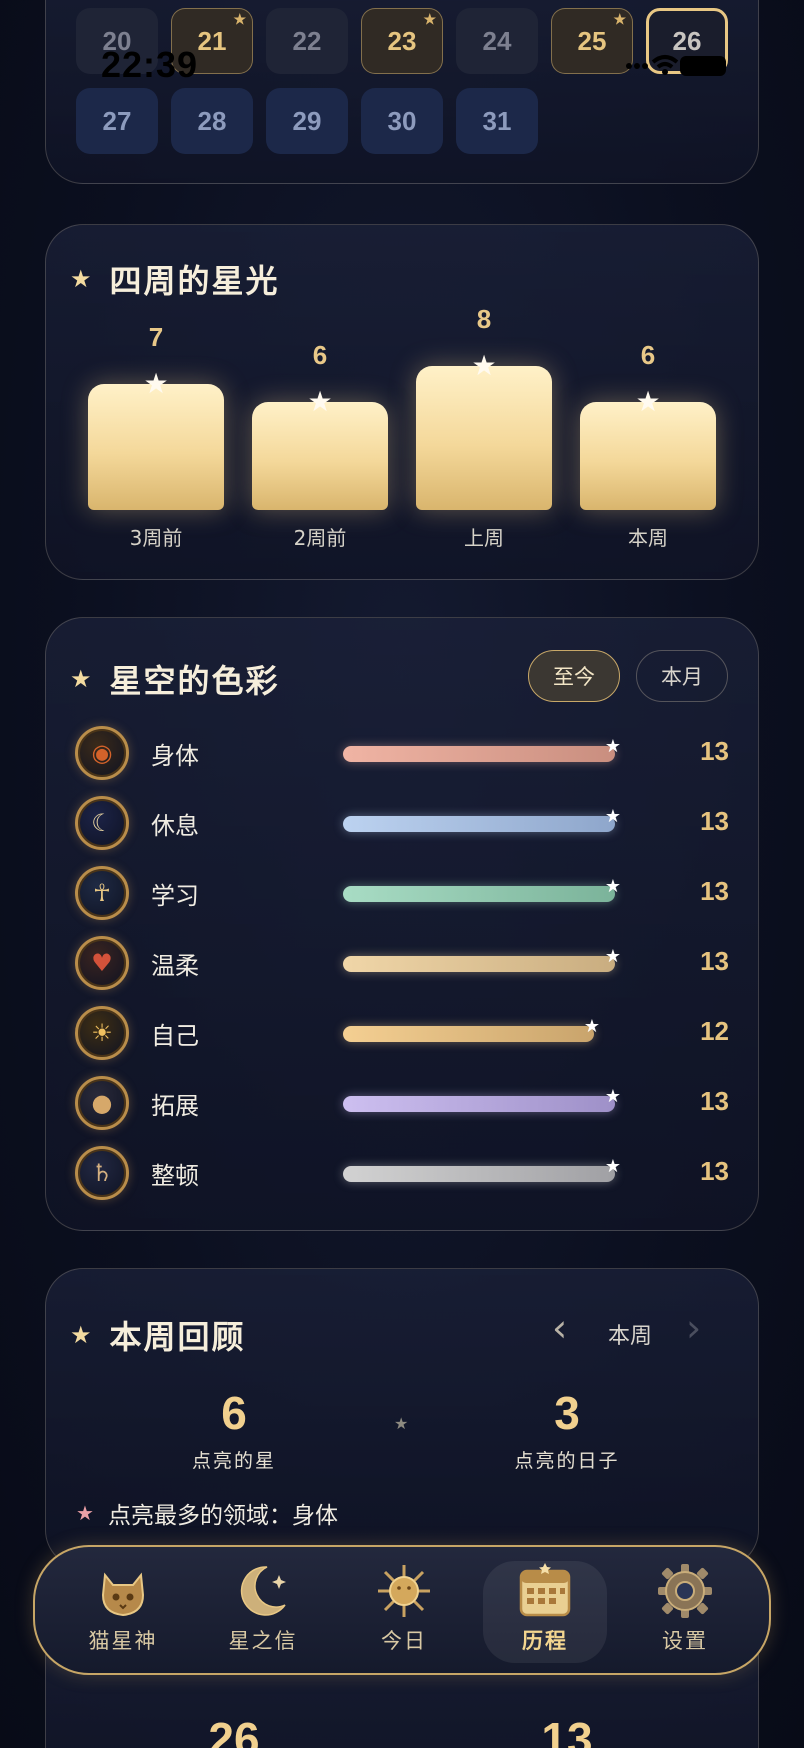  Describe the element at coordinates (117, 121) in the screenshot. I see `calendar-day: 27` at that location.